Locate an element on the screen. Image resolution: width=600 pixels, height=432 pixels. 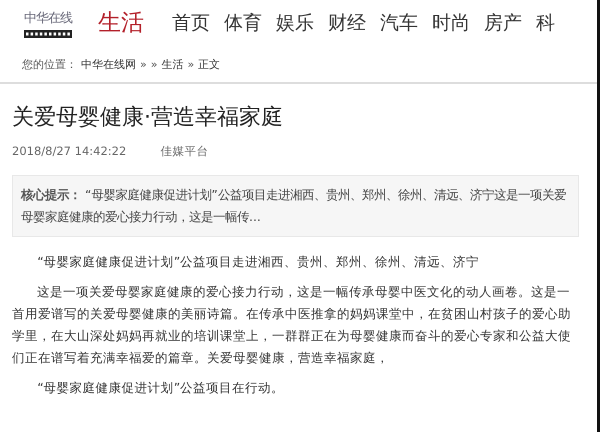
channel-title: 生活 is located at coordinates (121, 23).